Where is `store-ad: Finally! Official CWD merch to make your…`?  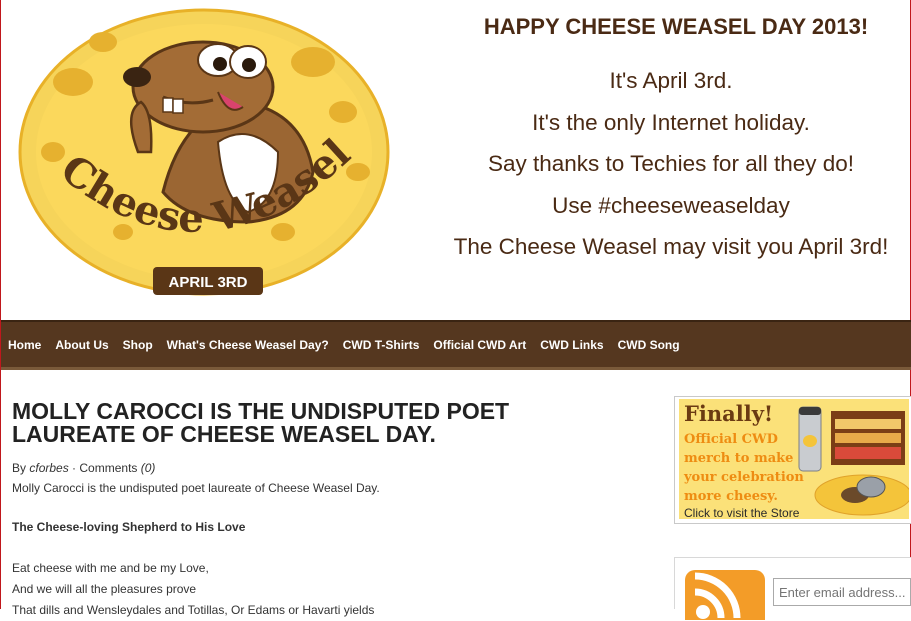
store-ad: Finally! Official CWD merch to make your… is located at coordinates (792, 460).